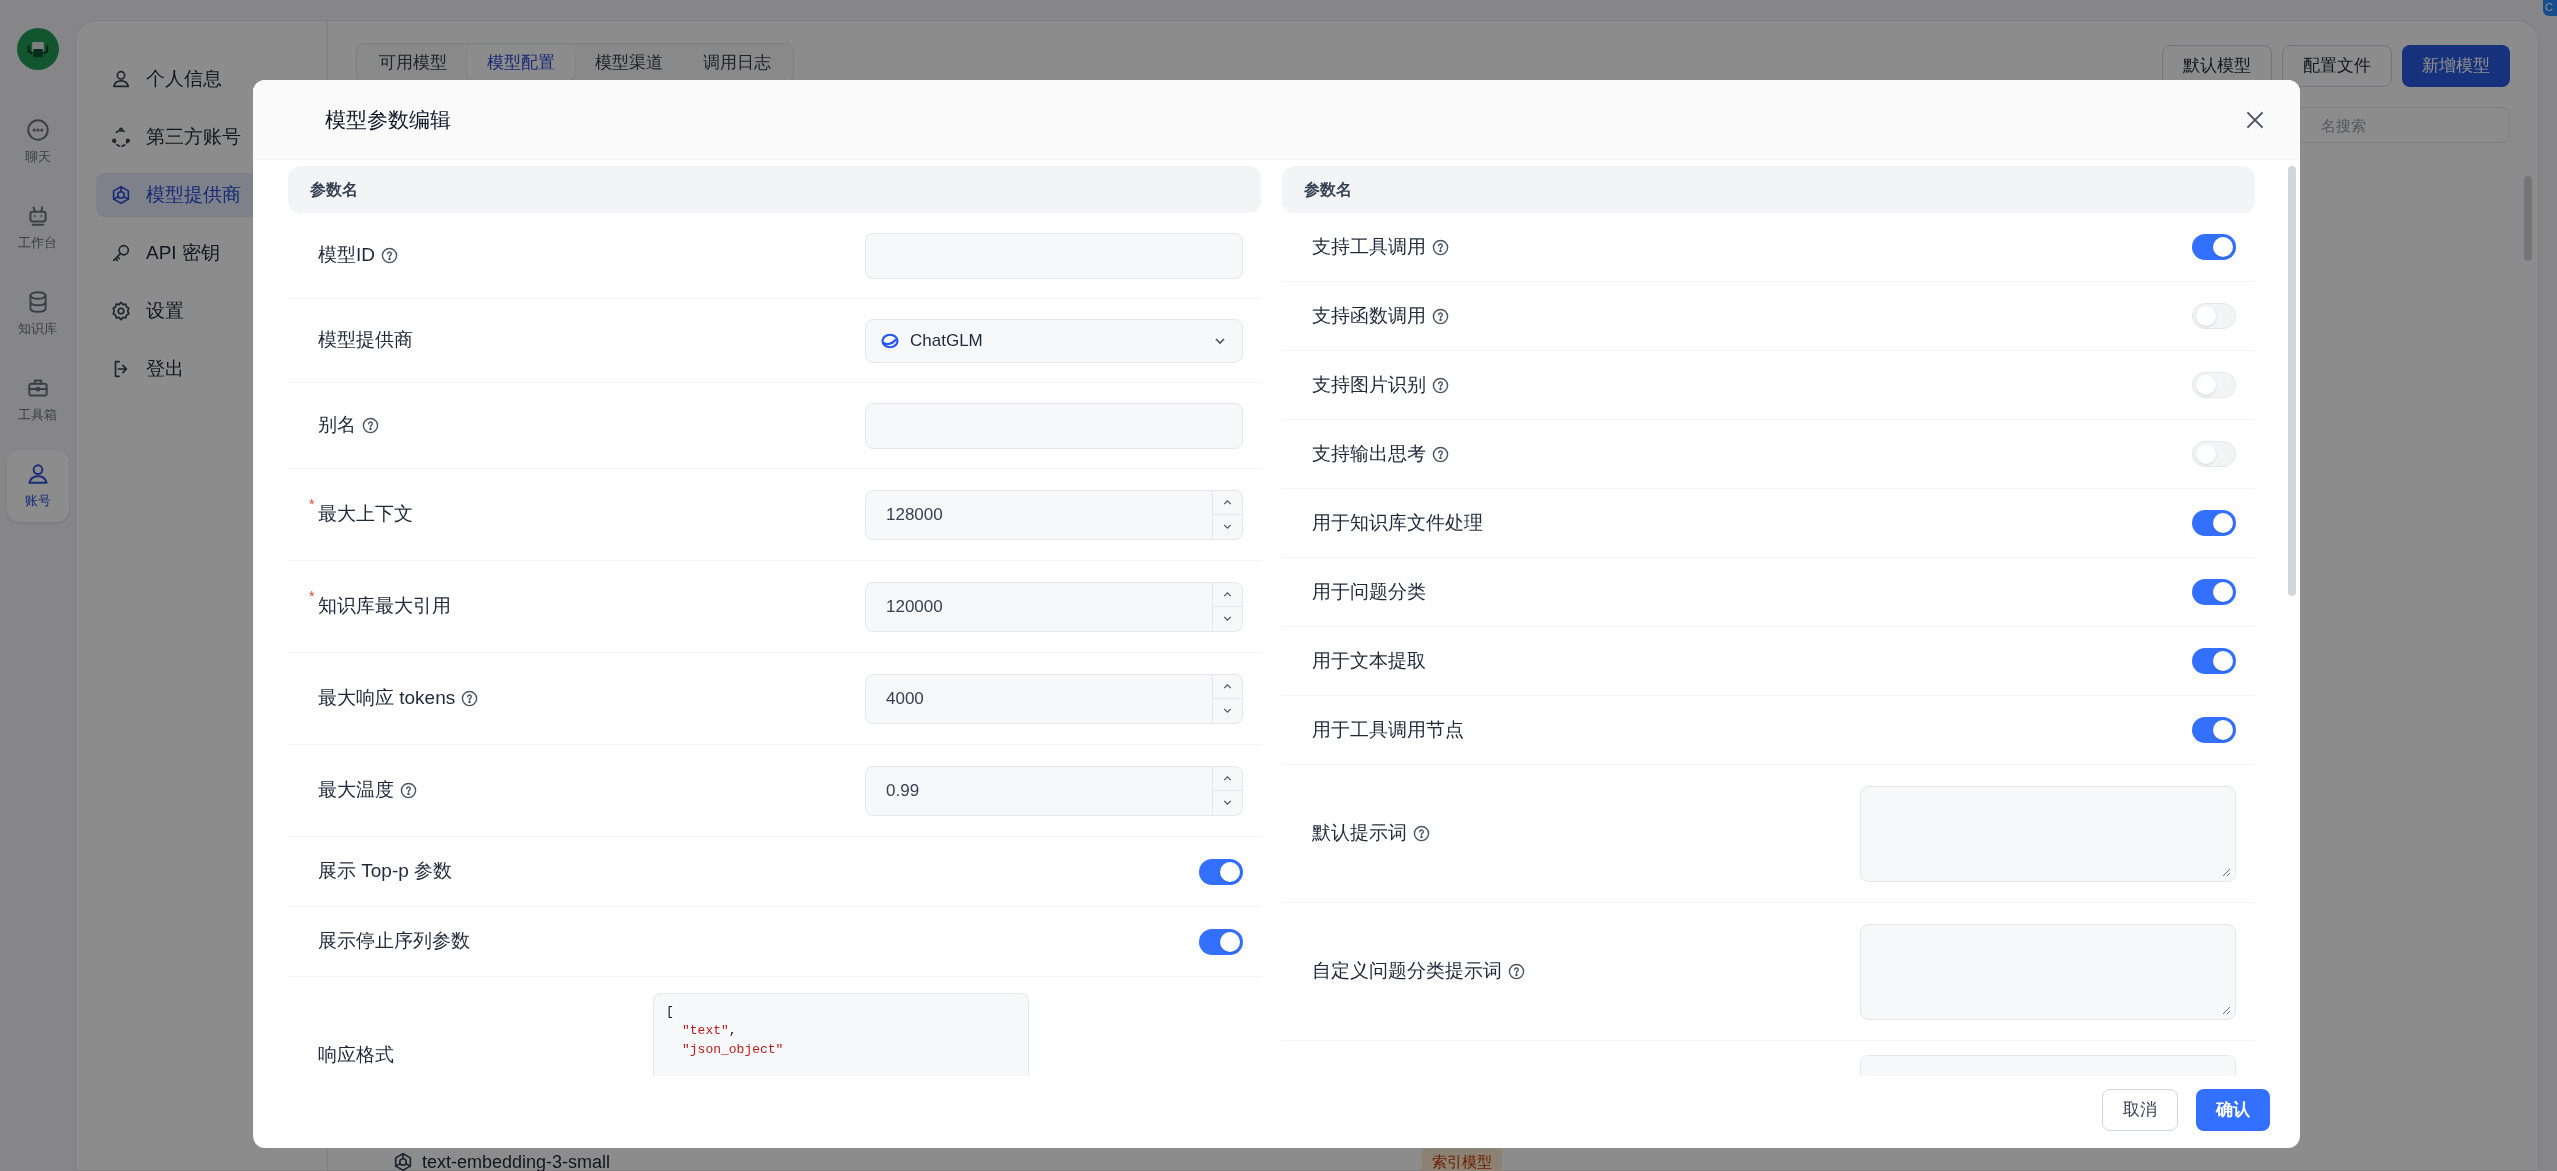 This screenshot has width=2557, height=1171. Describe the element at coordinates (1369, 315) in the screenshot. I see `field-label: 支持函数调用` at that location.